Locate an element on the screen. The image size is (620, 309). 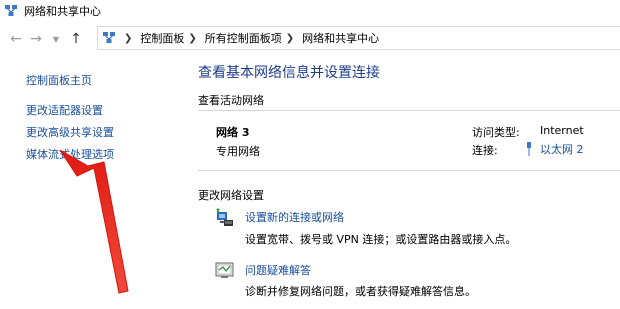
troubleshoot-description: 诊断并修复网络问题，或者获得疑难解答信息。 is located at coordinates (360, 291).